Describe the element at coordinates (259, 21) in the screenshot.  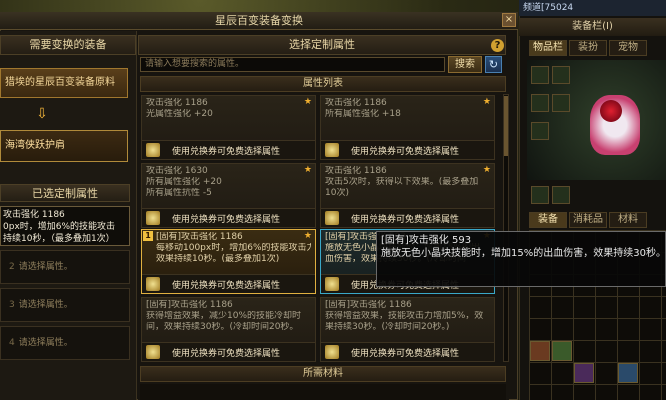
I see `window-title: 星辰百变装备变换` at that location.